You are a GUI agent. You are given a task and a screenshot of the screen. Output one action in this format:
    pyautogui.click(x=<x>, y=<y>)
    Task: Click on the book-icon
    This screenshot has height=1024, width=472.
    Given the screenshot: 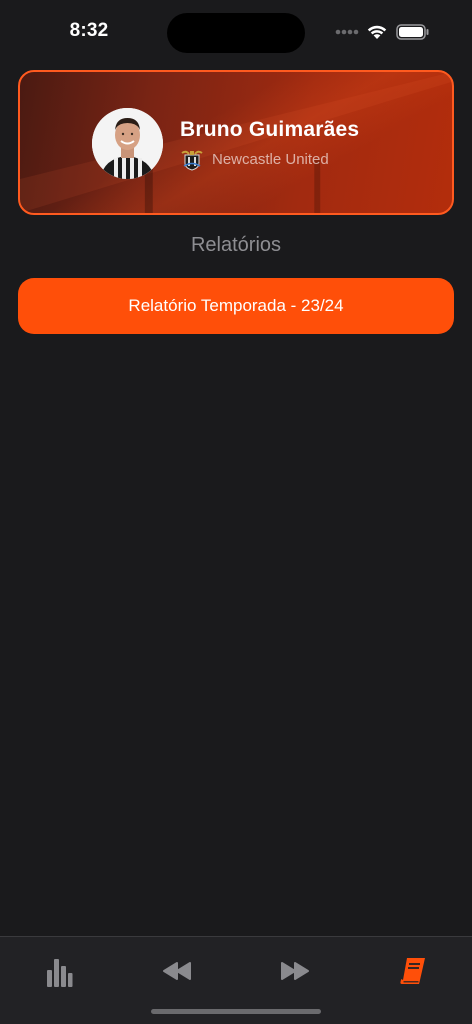 What is the action you would take?
    pyautogui.click(x=412, y=971)
    